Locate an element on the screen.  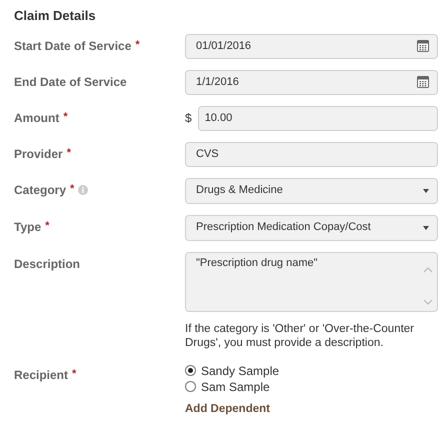
help-text: If the category is 'Other' or 'Over-the-Counter Drugs', you must provide a description. is located at coordinates (300, 336).